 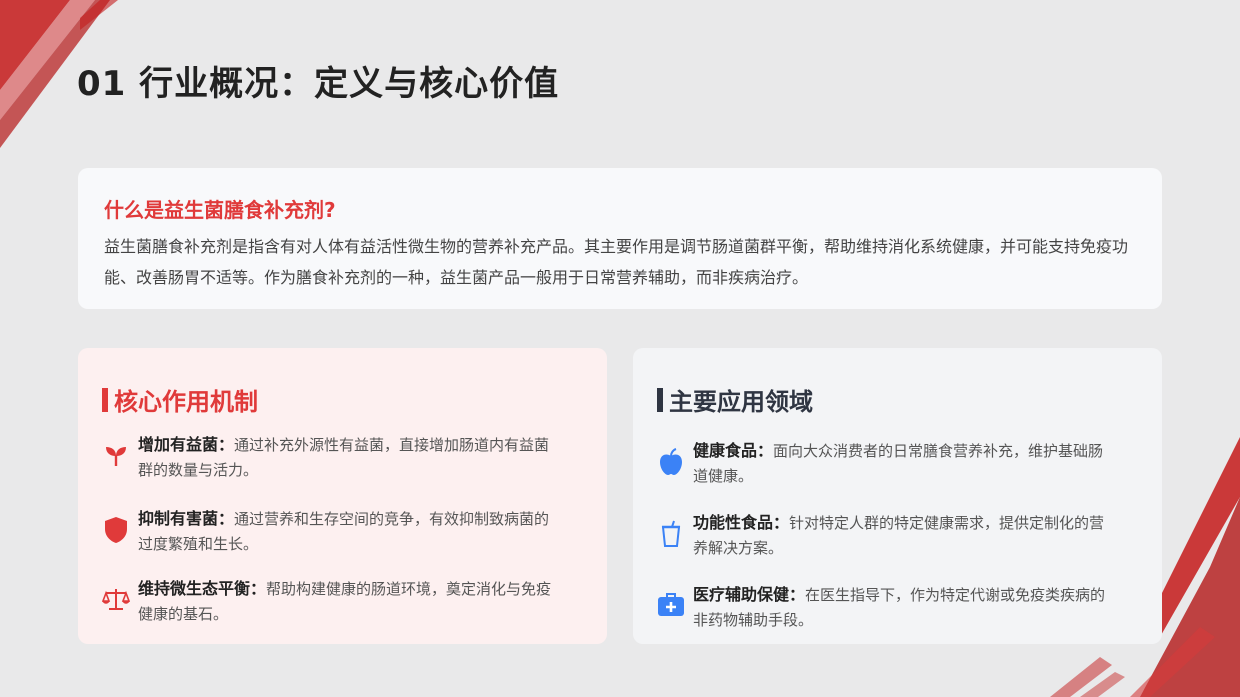 I want to click on item-label: 健康食品：, so click(x=733, y=450).